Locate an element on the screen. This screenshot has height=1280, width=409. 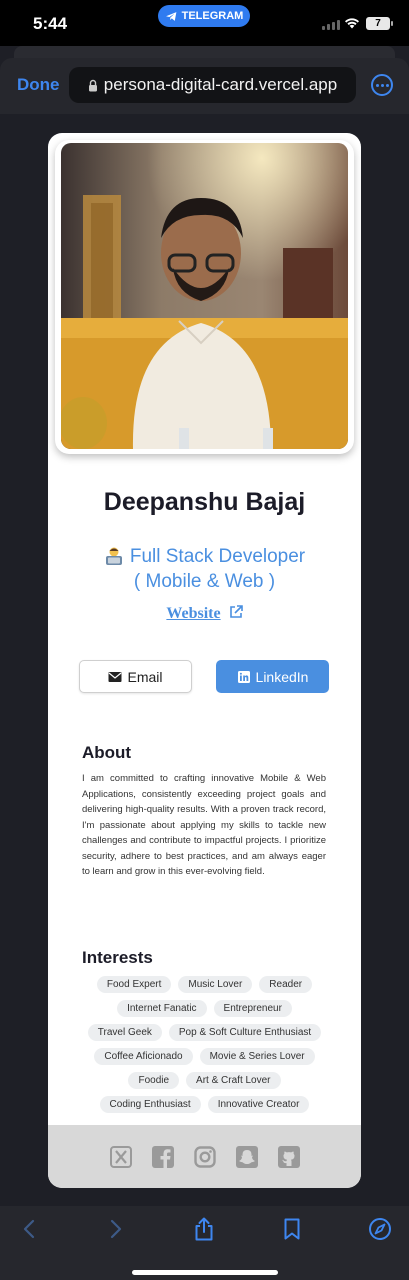
instagram-icon is located at coordinates (204, 1156).